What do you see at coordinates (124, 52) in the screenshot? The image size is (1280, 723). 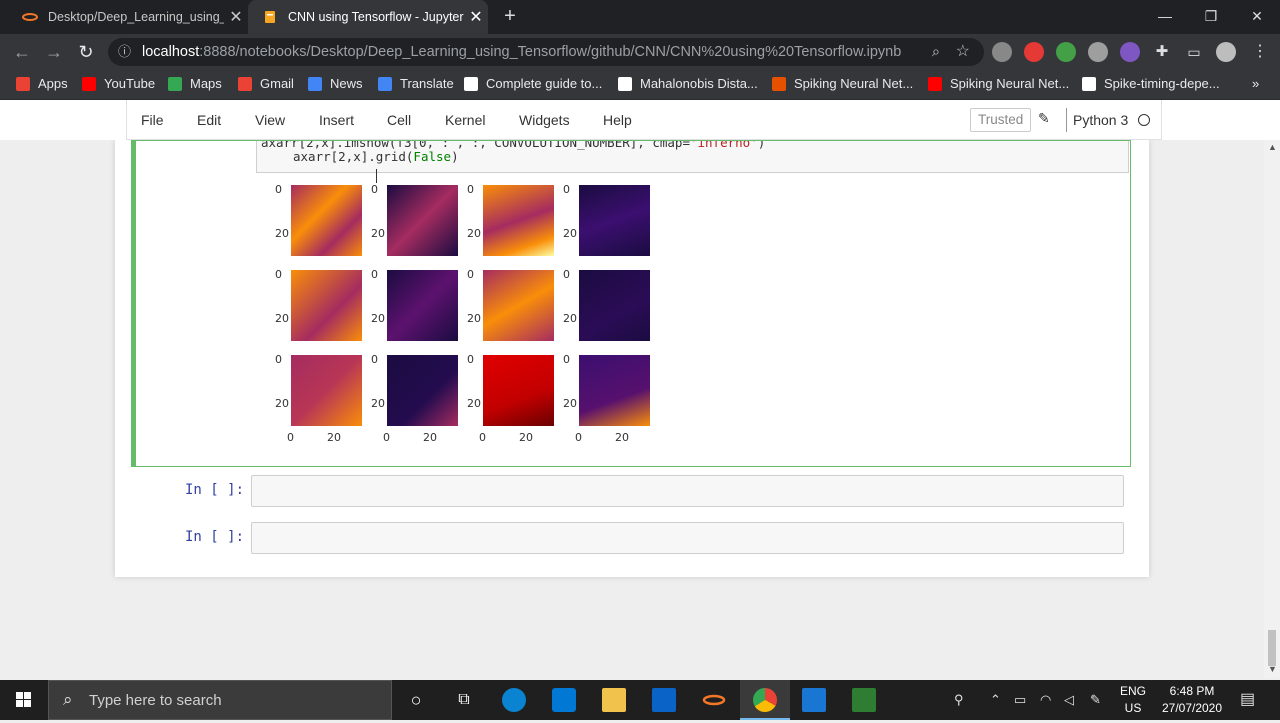 I see `info-icon: ⓘ` at bounding box center [124, 52].